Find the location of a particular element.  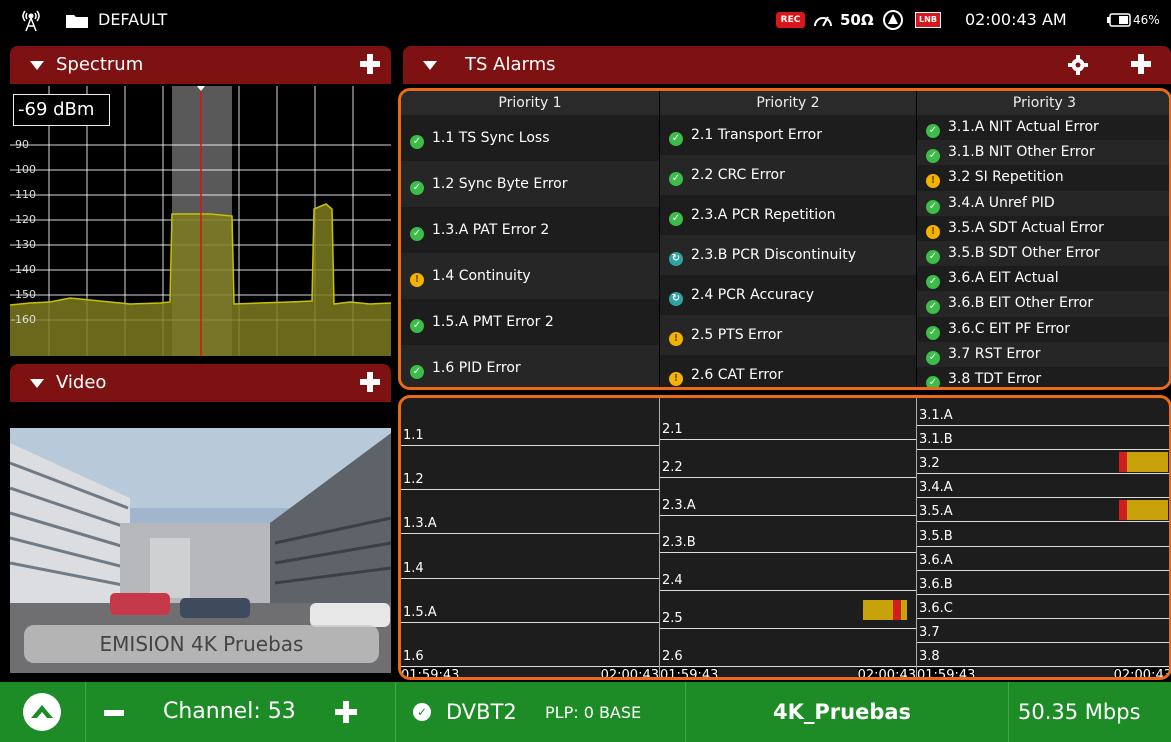

antenna-icon is located at coordinates (31, 21).